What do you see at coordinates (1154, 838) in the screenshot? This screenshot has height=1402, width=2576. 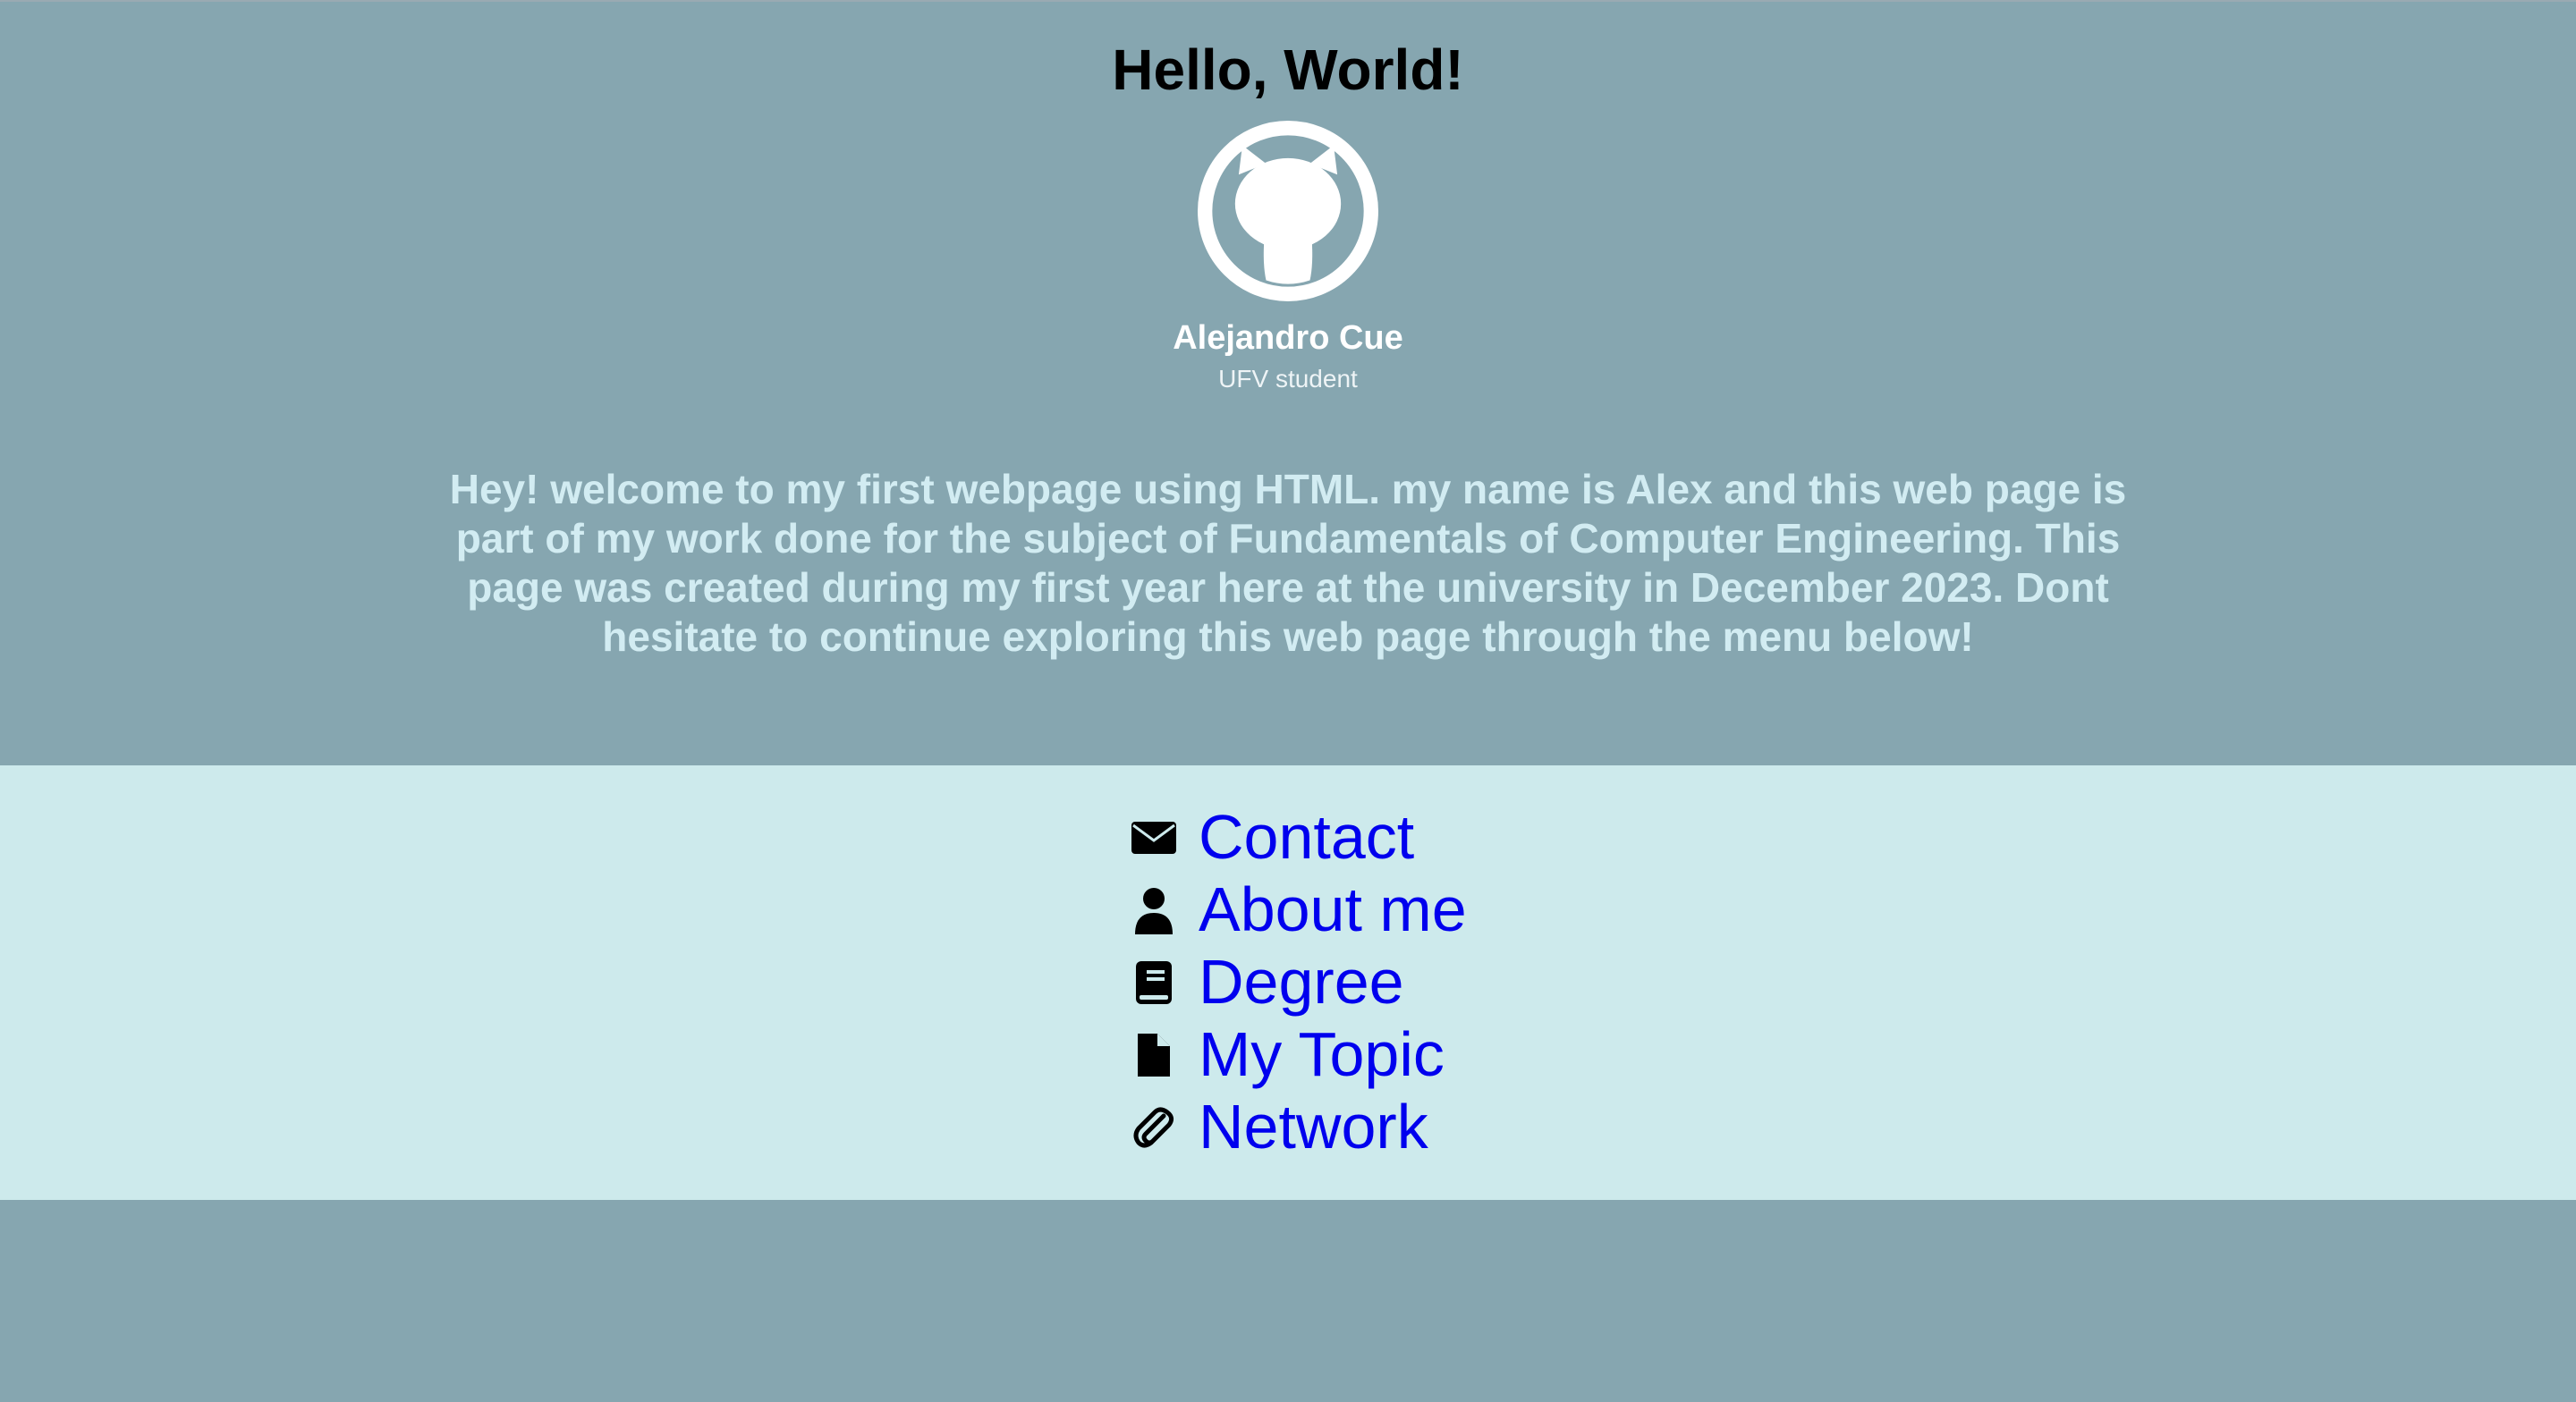 I see `envelope-icon` at bounding box center [1154, 838].